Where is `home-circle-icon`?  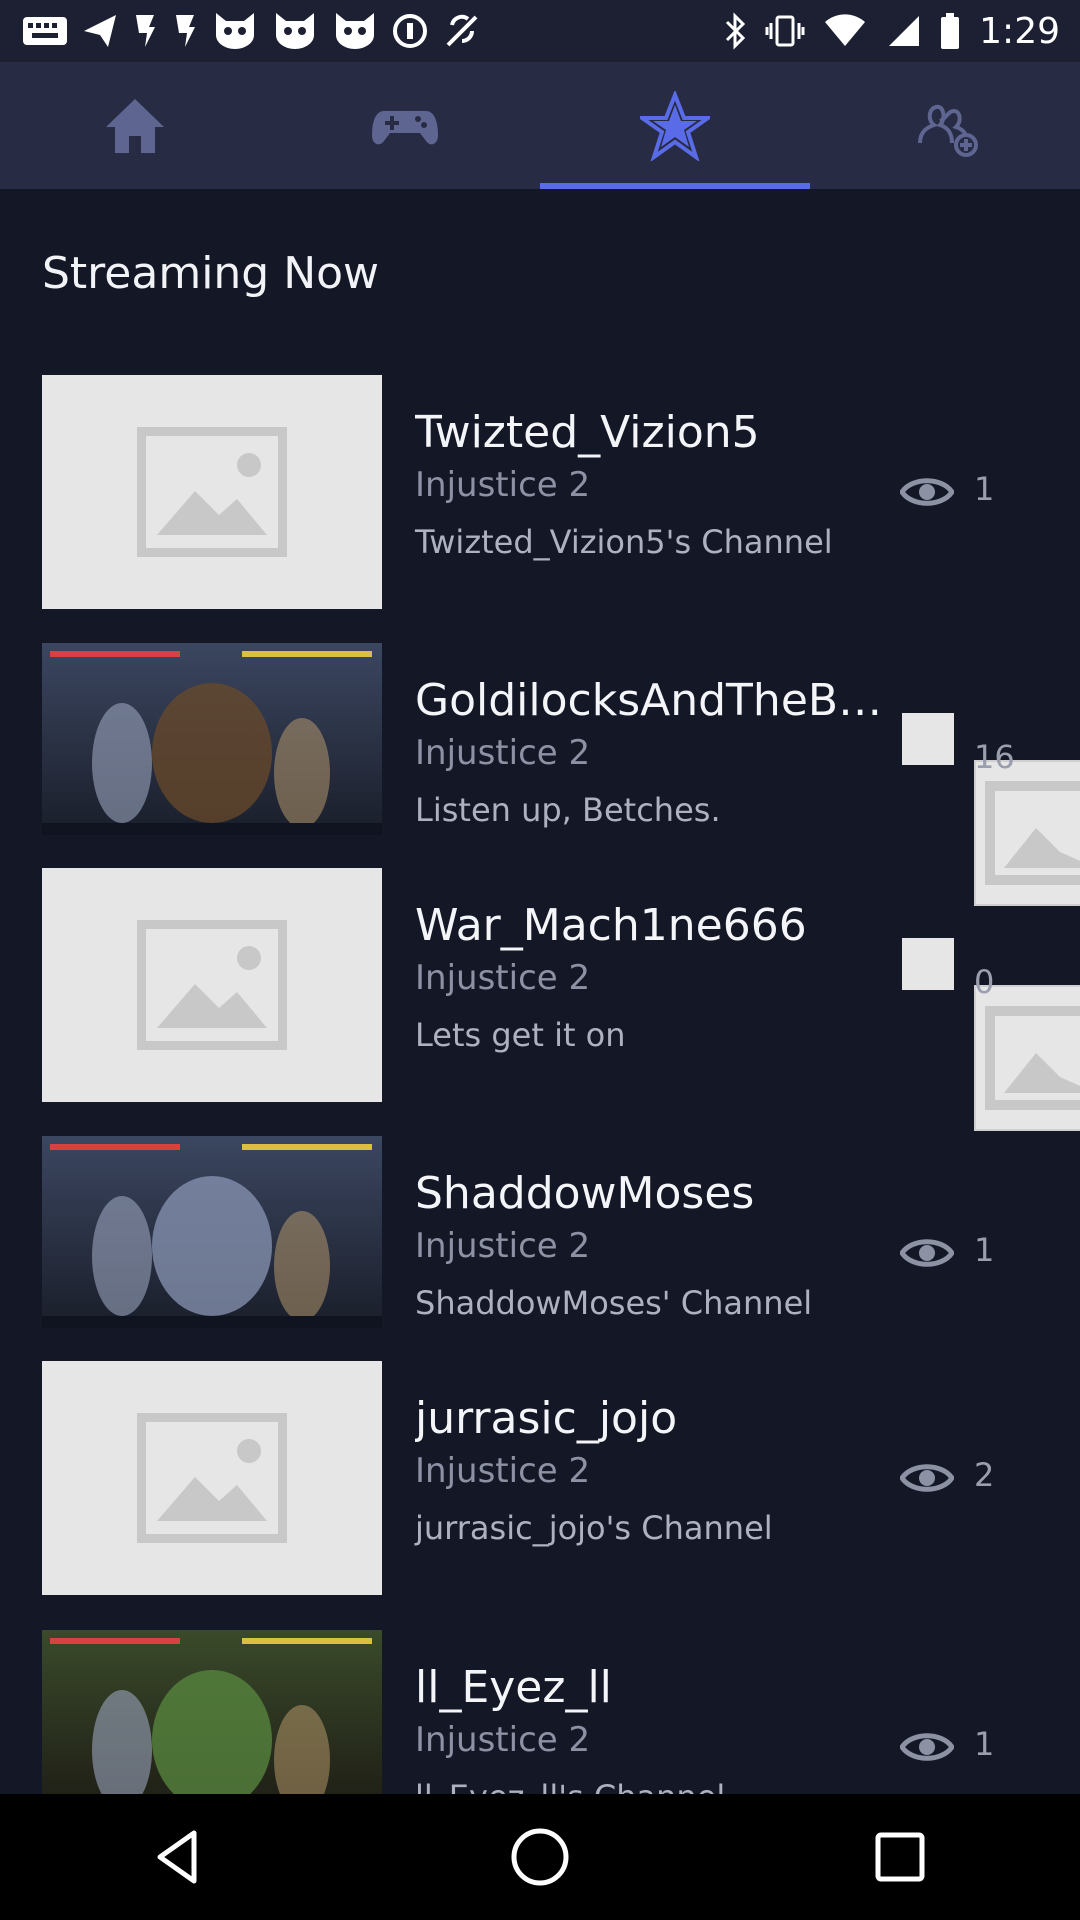
home-circle-icon is located at coordinates (540, 1857).